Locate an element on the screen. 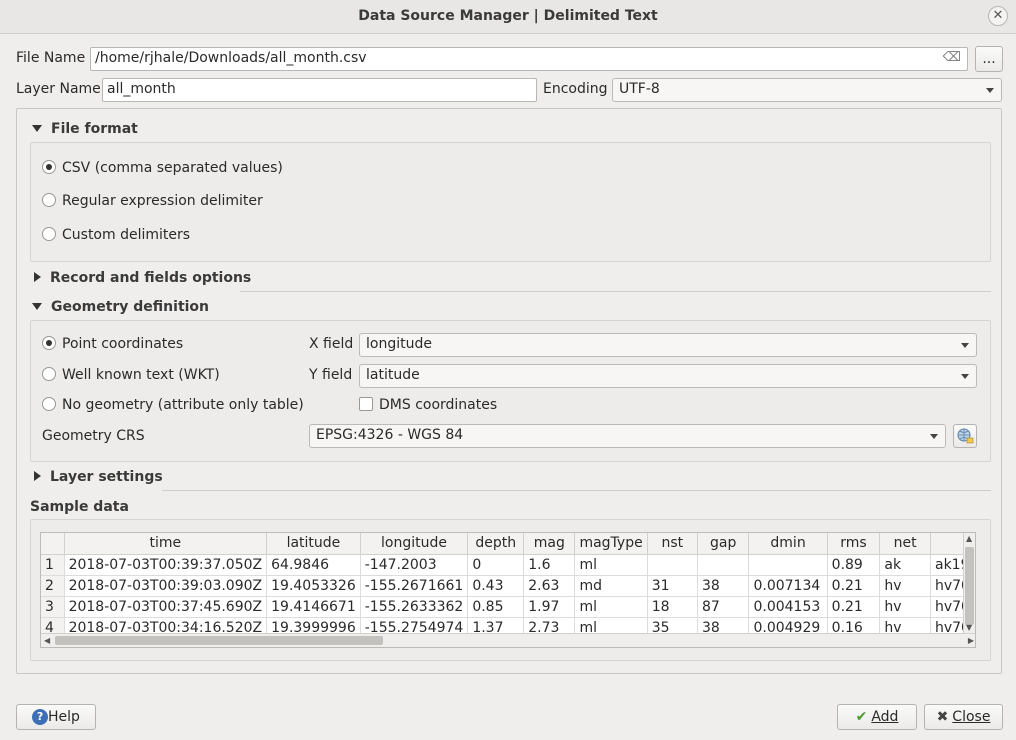 The width and height of the screenshot is (1016, 740). column-header: latitude is located at coordinates (313, 544).